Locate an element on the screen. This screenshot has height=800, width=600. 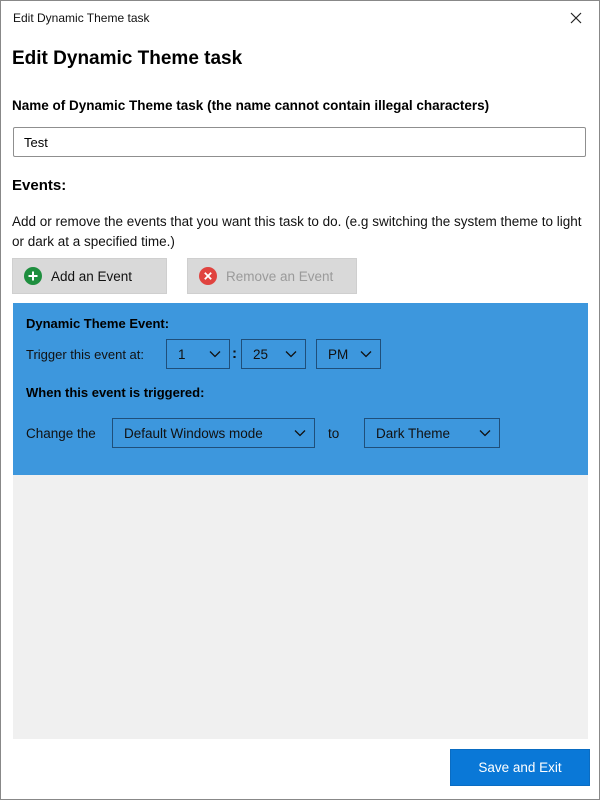
target-dropdown: Default Windows mode is located at coordinates (213, 433).